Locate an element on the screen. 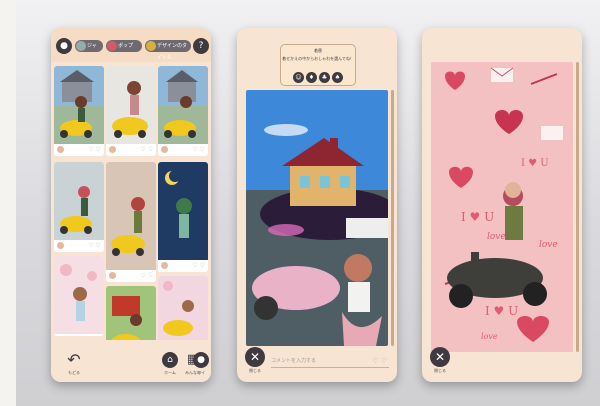  bottom-nav: ↶ もどる ⌂ ホーム ▦ みんなの ● マイ is located at coordinates (131, 361).